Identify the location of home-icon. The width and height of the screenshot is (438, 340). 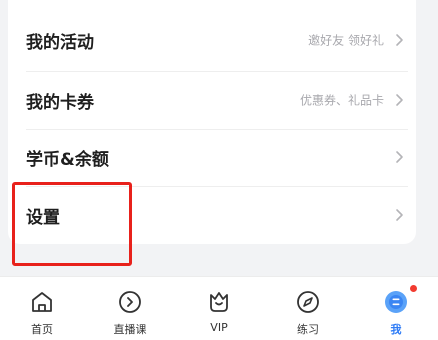
(42, 302).